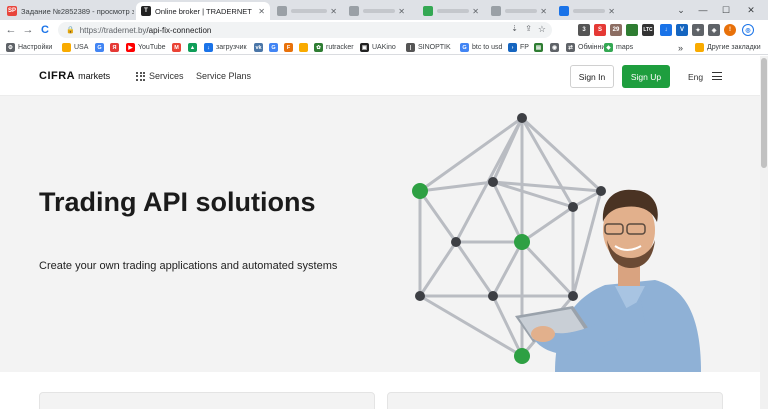  Describe the element at coordinates (703, 10) in the screenshot. I see `minimize-button: —` at that location.